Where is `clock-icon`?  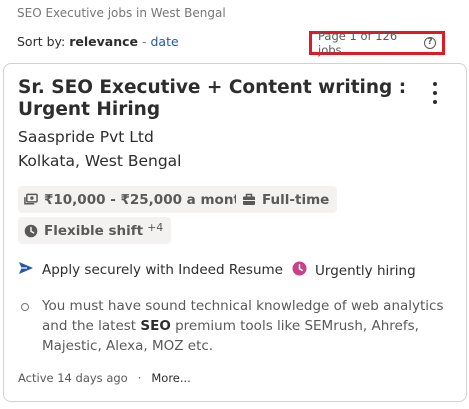
clock-icon is located at coordinates (31, 231).